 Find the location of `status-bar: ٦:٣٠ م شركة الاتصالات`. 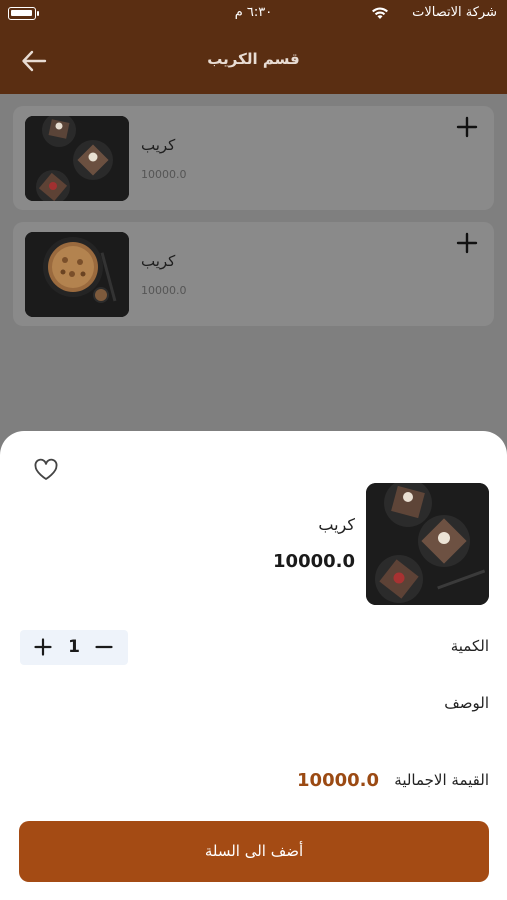

status-bar: ٦:٣٠ م شركة الاتصالات is located at coordinates (253, 14).